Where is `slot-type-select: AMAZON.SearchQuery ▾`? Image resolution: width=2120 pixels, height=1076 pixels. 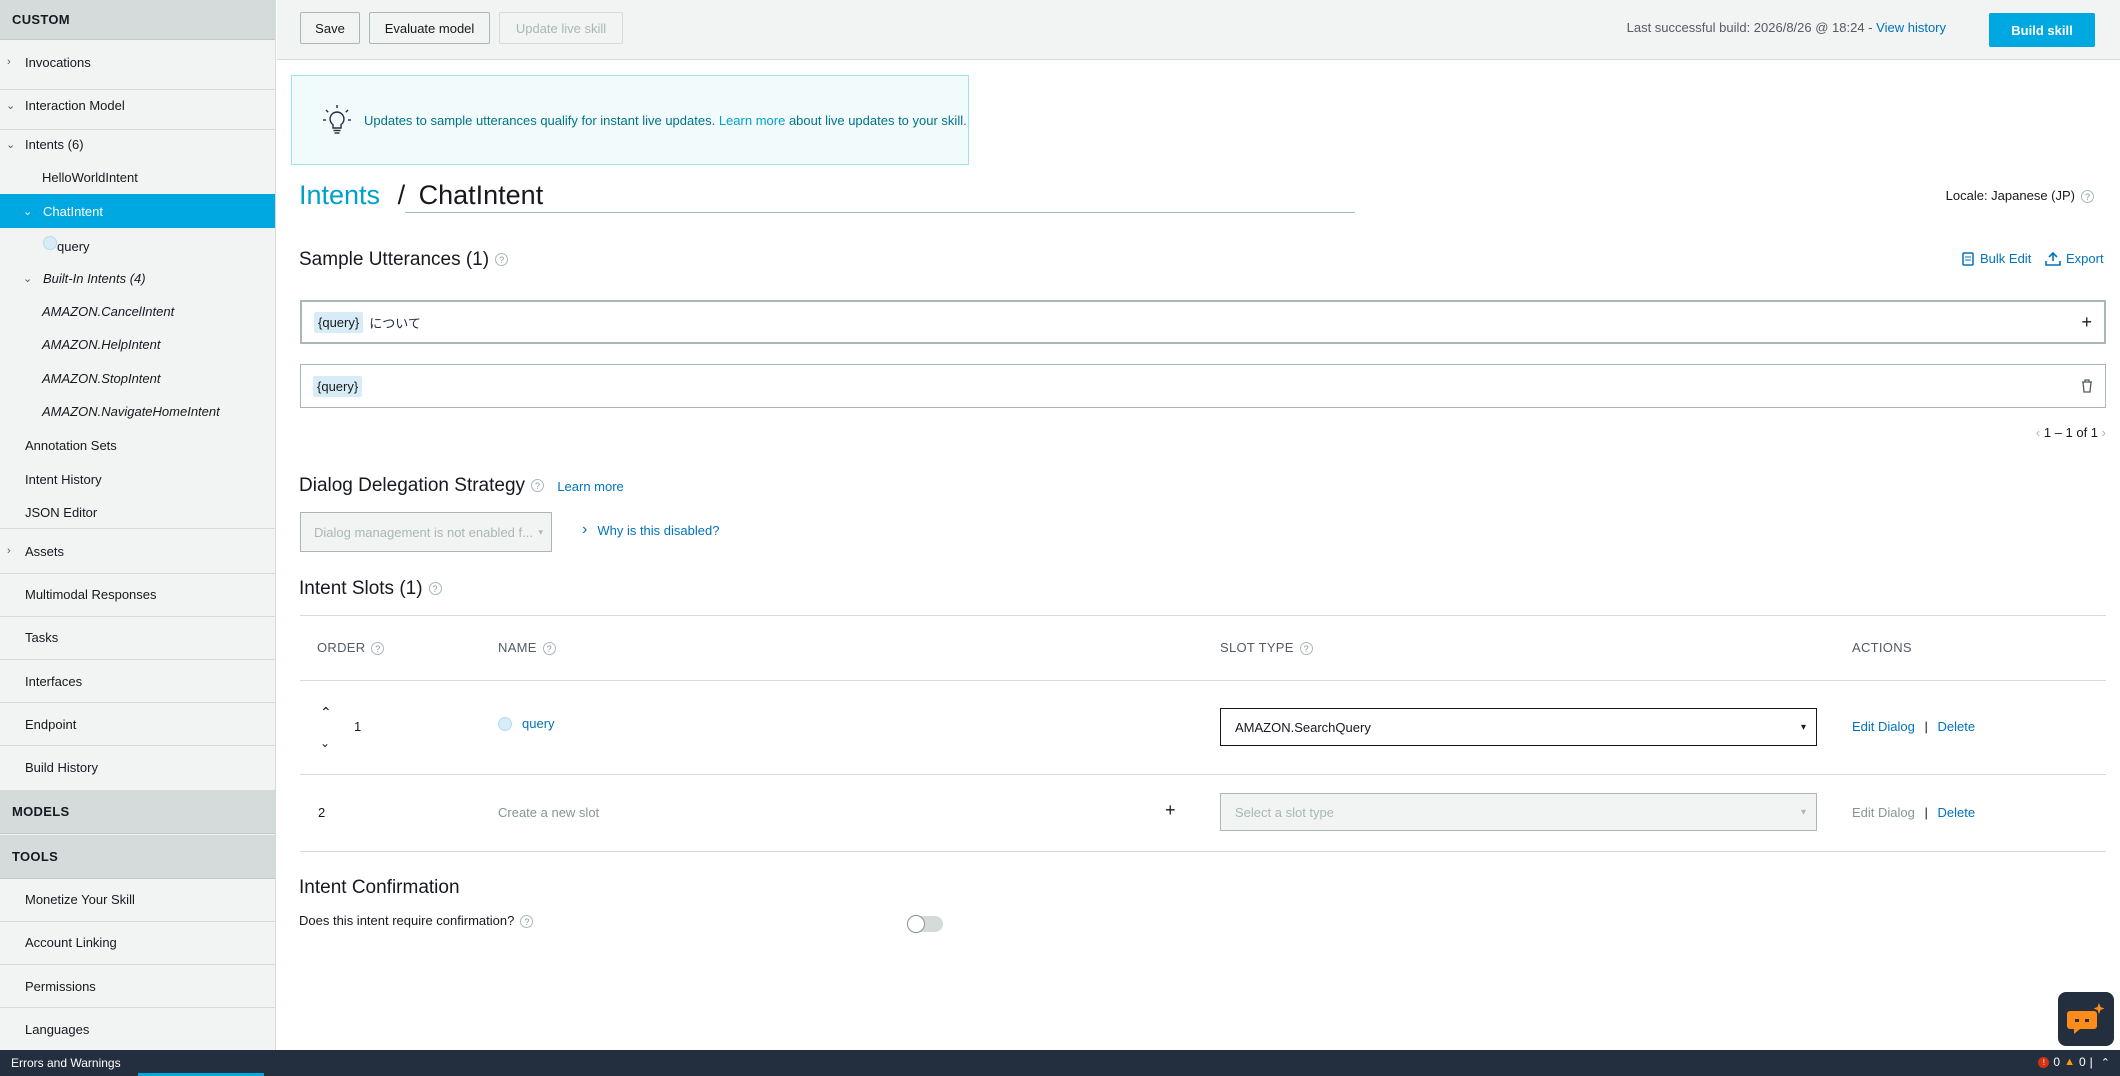 slot-type-select: AMAZON.SearchQuery ▾ is located at coordinates (1518, 727).